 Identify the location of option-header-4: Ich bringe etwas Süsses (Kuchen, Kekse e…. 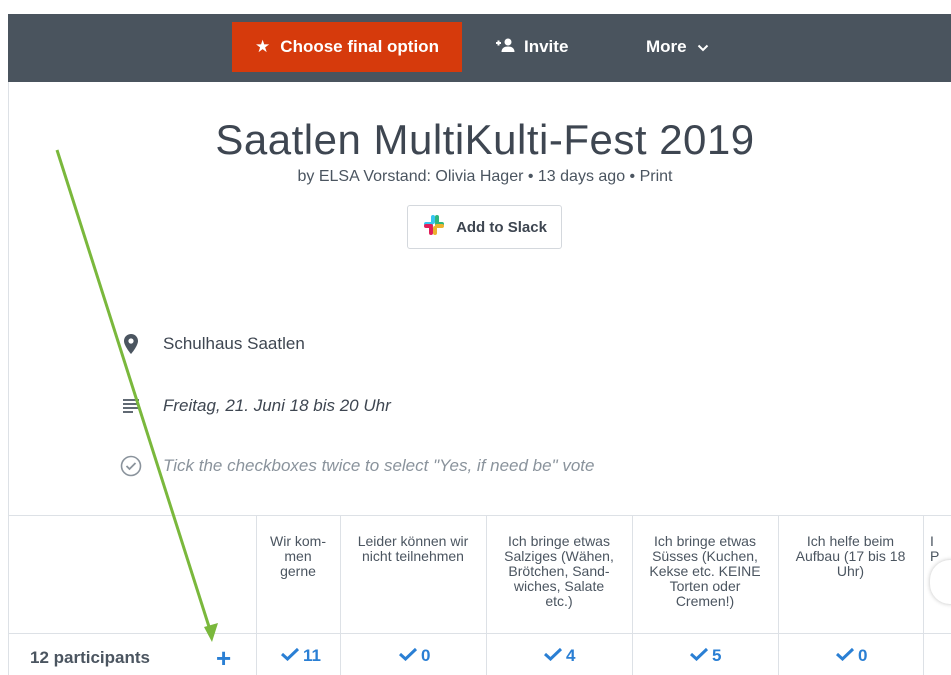
(705, 571).